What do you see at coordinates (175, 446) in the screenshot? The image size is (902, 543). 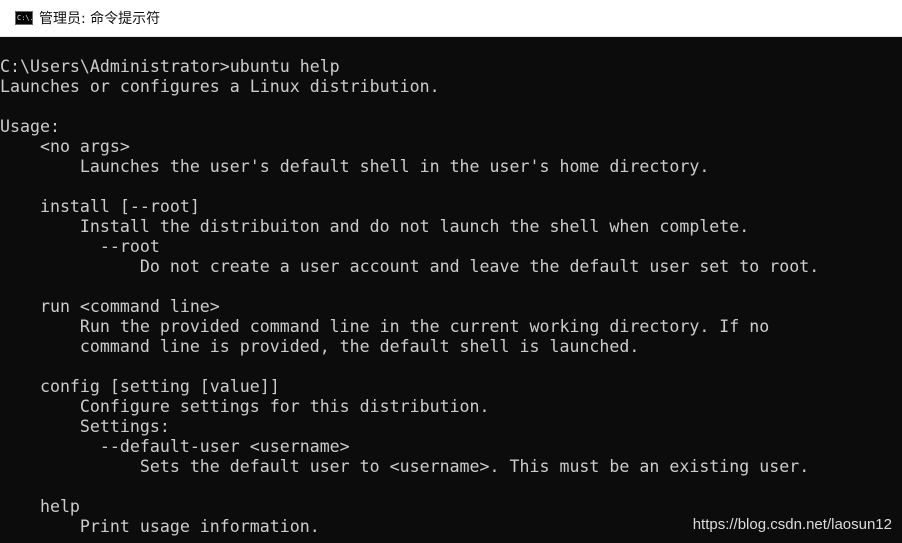 I see `console-line: --default-user <username>` at bounding box center [175, 446].